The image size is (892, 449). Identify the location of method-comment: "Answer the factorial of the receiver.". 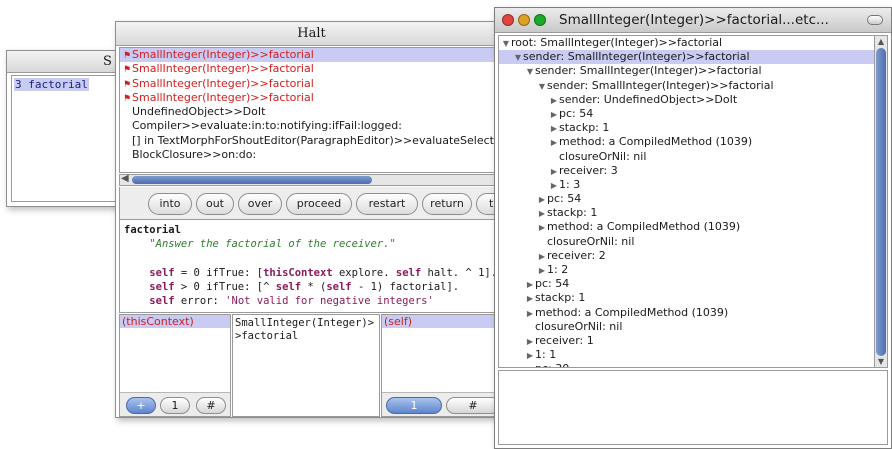
(272, 244).